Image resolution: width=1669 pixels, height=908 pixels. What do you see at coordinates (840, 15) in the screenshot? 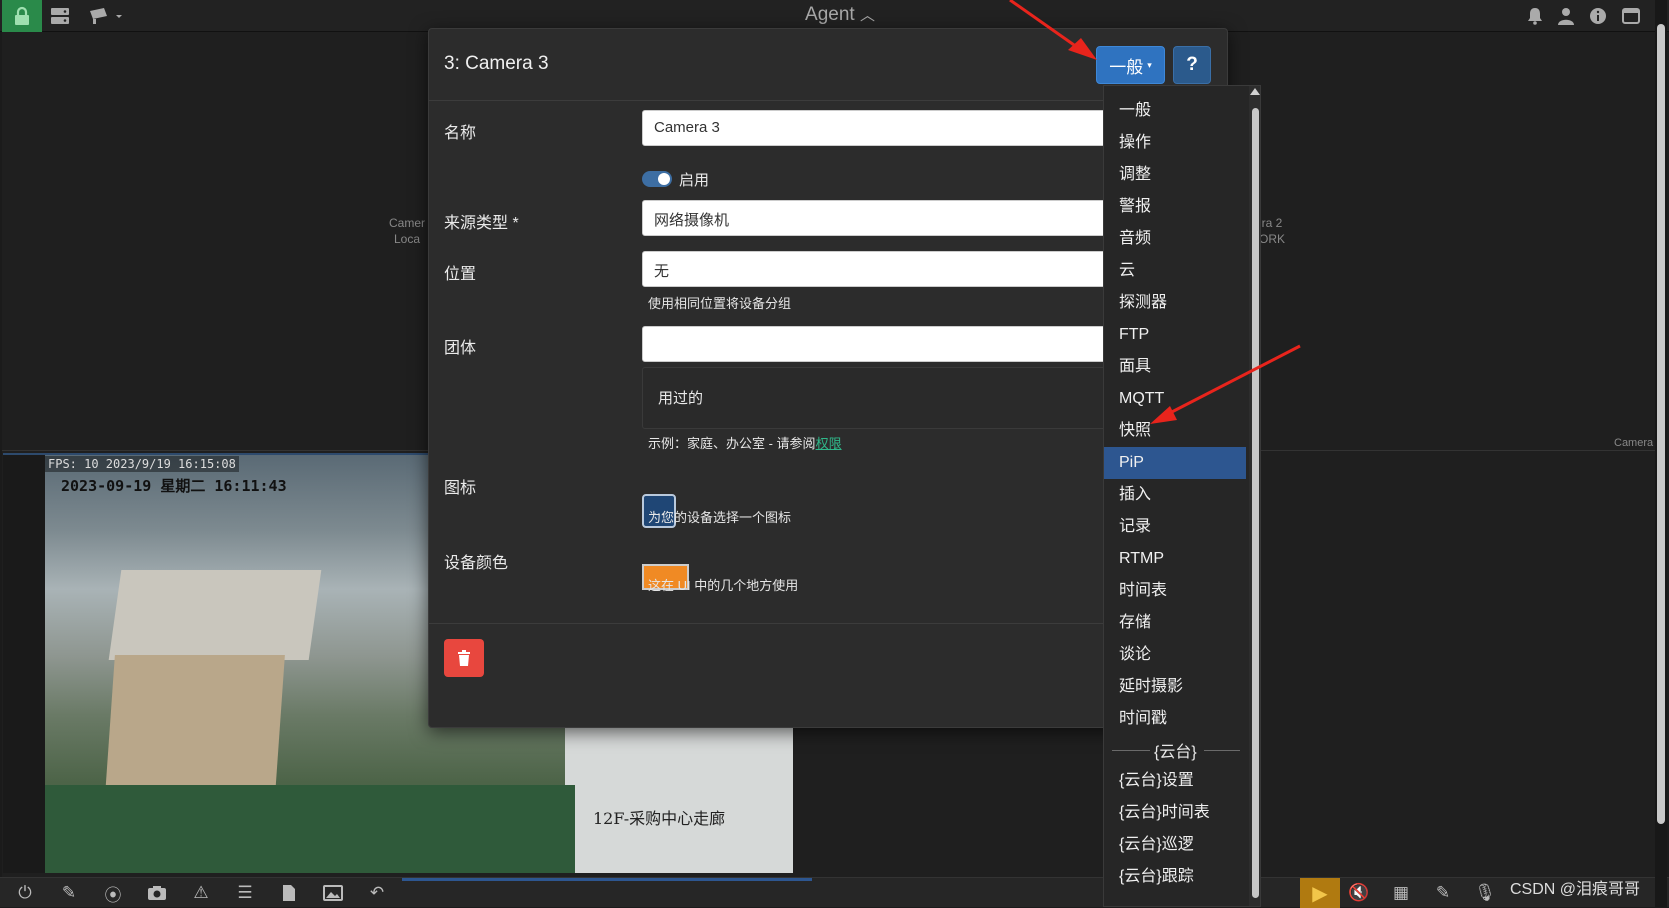
I see `app-title: Agent ︿` at bounding box center [840, 15].